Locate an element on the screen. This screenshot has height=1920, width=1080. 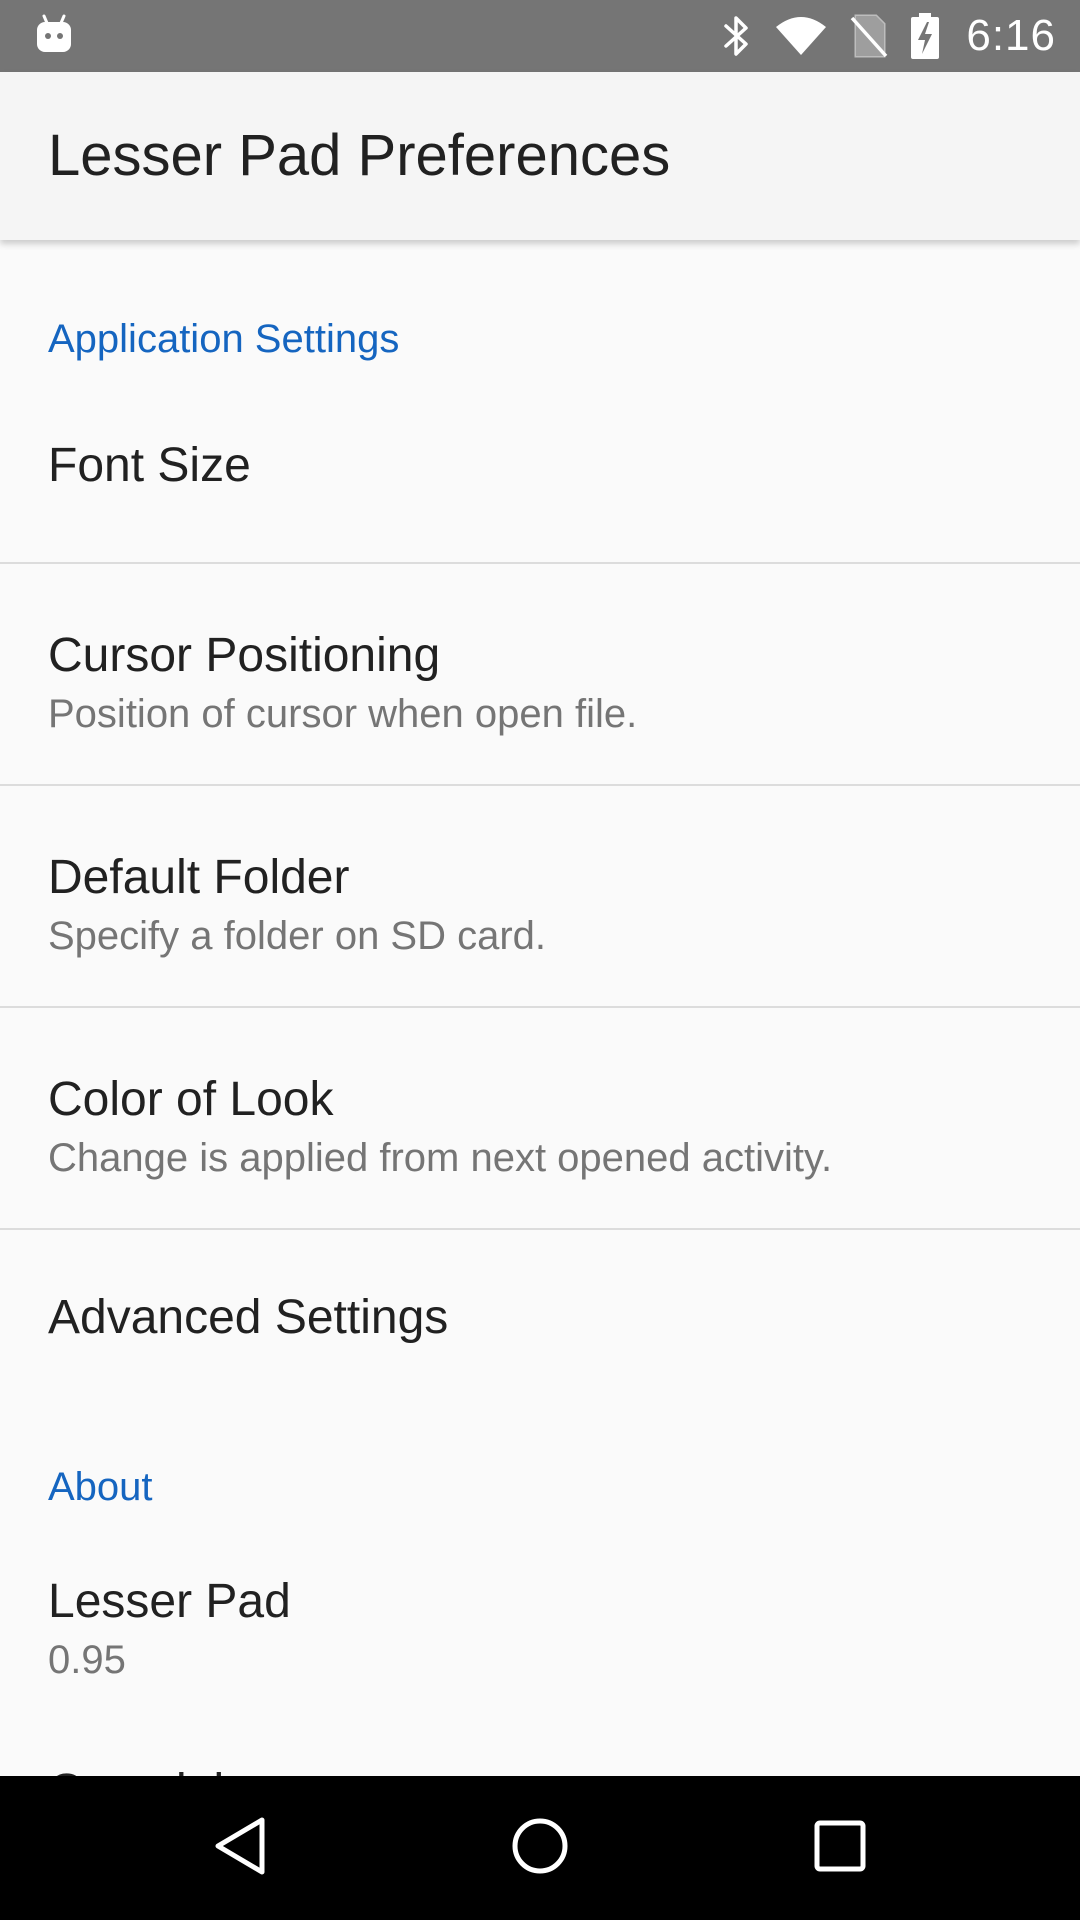
status-bar: 6:16 is located at coordinates (540, 36).